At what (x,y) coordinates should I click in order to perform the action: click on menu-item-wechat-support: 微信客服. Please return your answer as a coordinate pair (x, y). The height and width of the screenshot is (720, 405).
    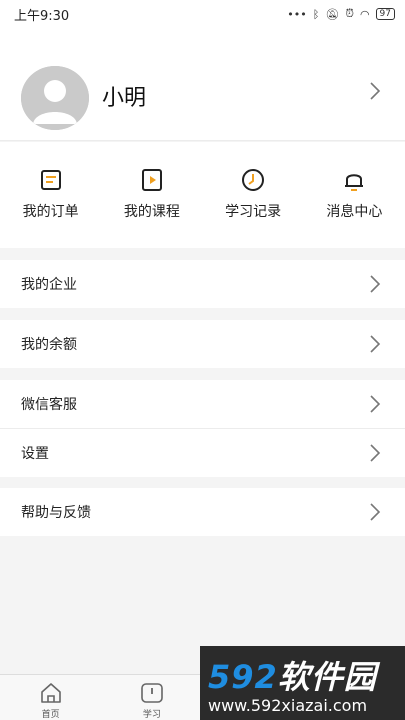
    Looking at the image, I should click on (202, 404).